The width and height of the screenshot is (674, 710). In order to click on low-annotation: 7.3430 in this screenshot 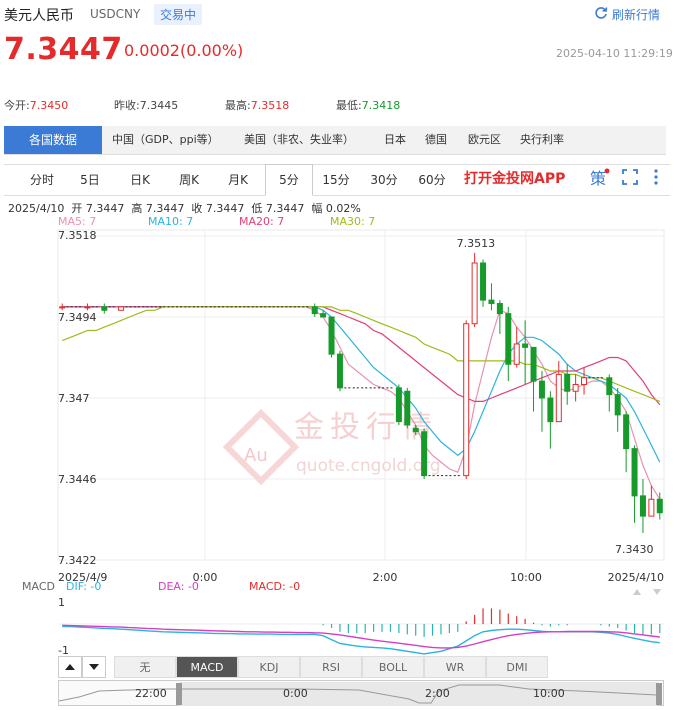, I will do `click(634, 549)`.